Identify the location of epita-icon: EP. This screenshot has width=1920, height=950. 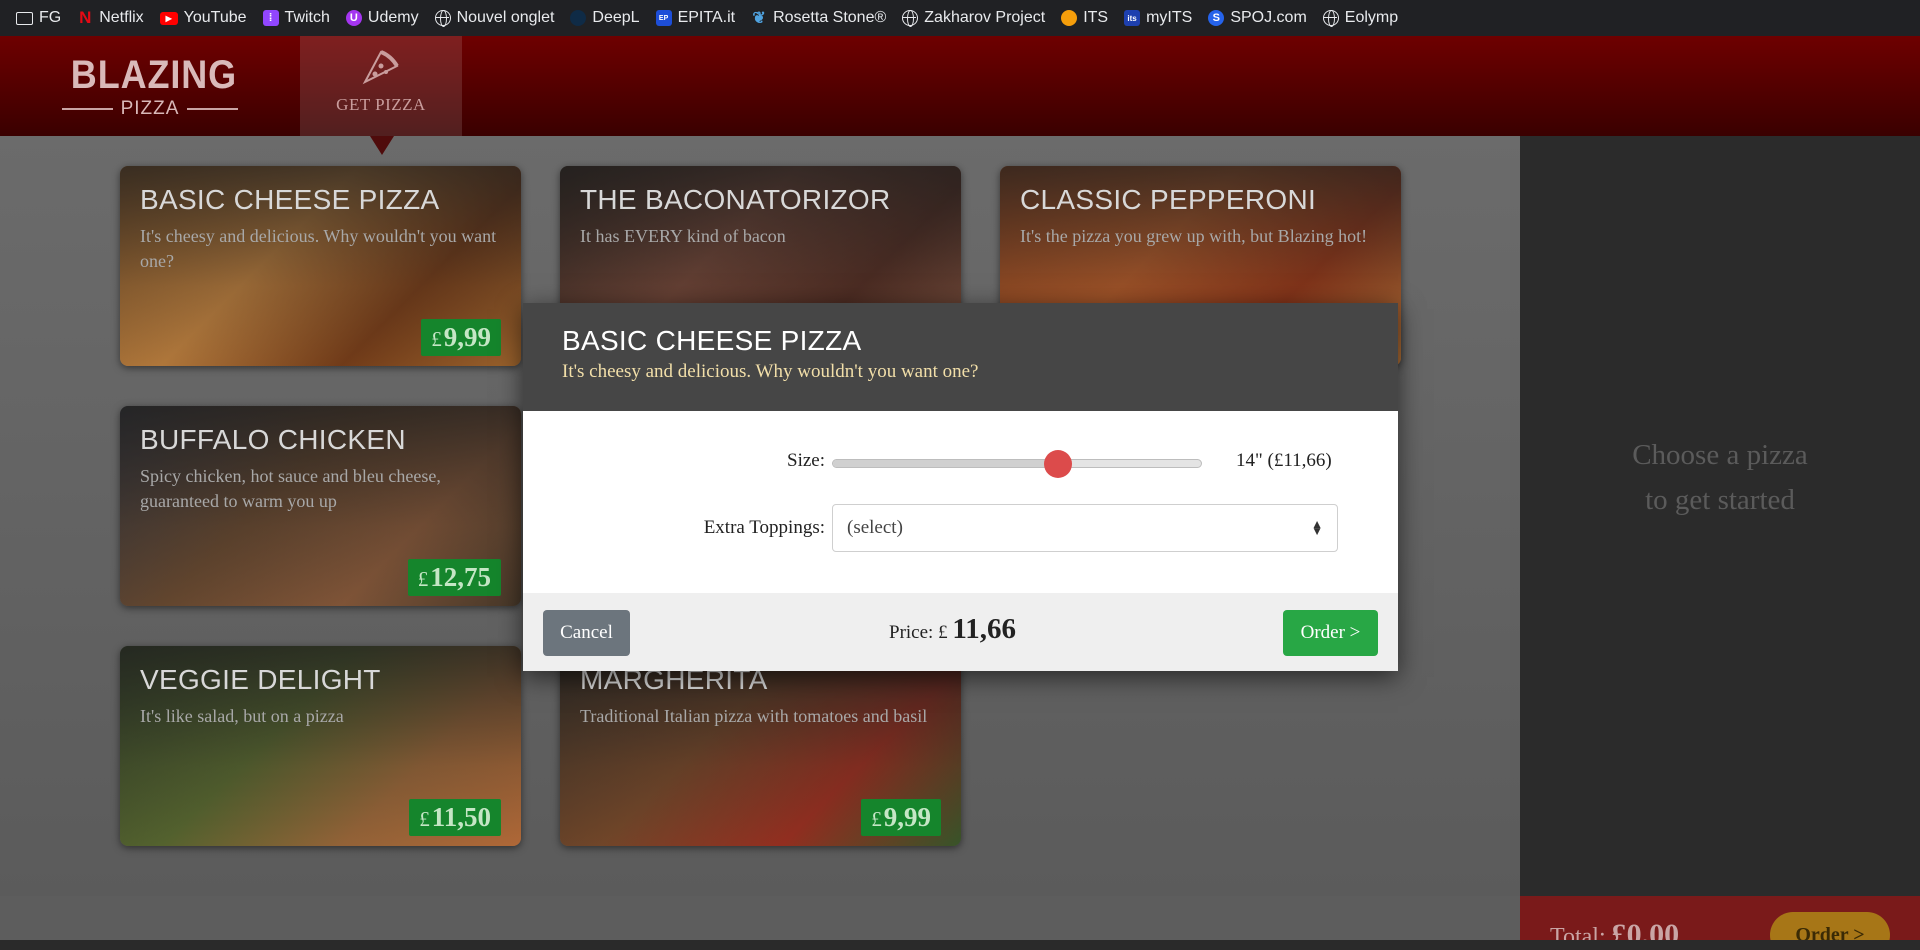
(663, 18).